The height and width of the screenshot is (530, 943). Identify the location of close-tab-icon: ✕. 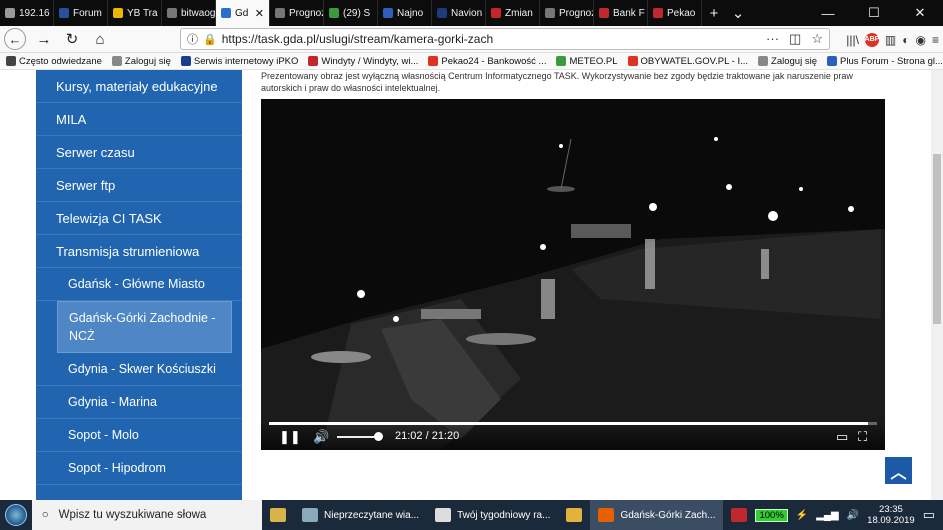
(259, 13).